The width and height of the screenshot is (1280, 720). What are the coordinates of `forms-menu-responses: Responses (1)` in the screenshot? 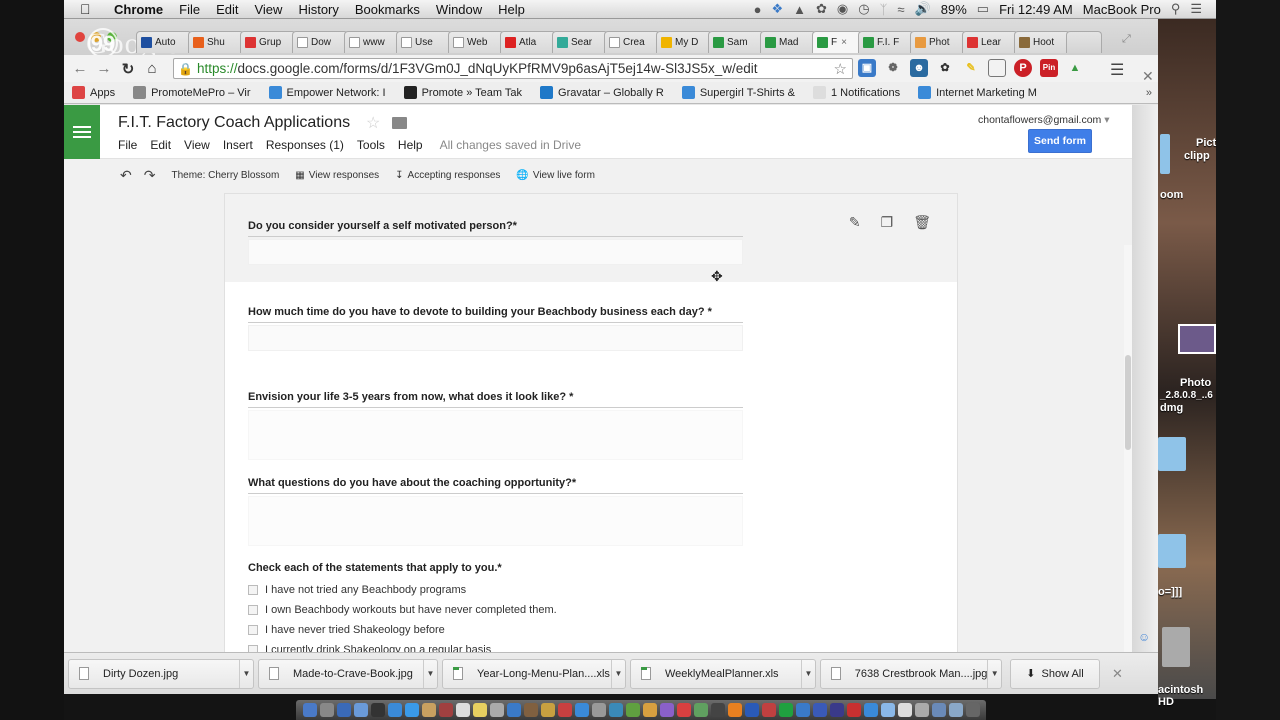 It's located at (305, 145).